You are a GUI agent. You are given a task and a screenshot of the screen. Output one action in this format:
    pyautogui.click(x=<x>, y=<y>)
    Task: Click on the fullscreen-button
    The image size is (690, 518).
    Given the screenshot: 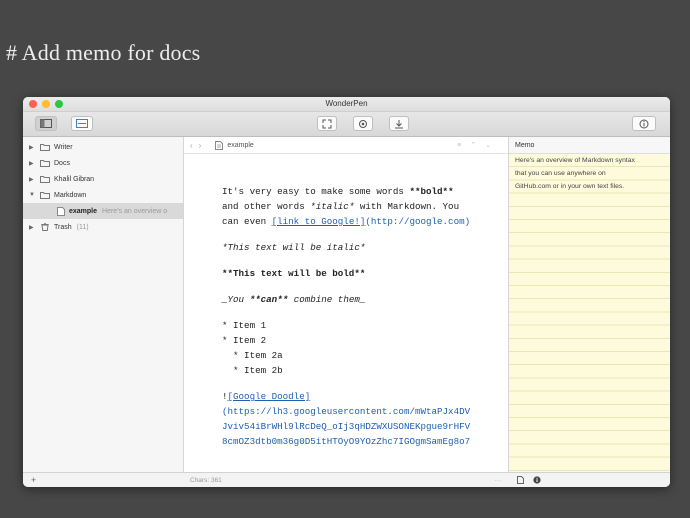 What is the action you would take?
    pyautogui.click(x=327, y=123)
    